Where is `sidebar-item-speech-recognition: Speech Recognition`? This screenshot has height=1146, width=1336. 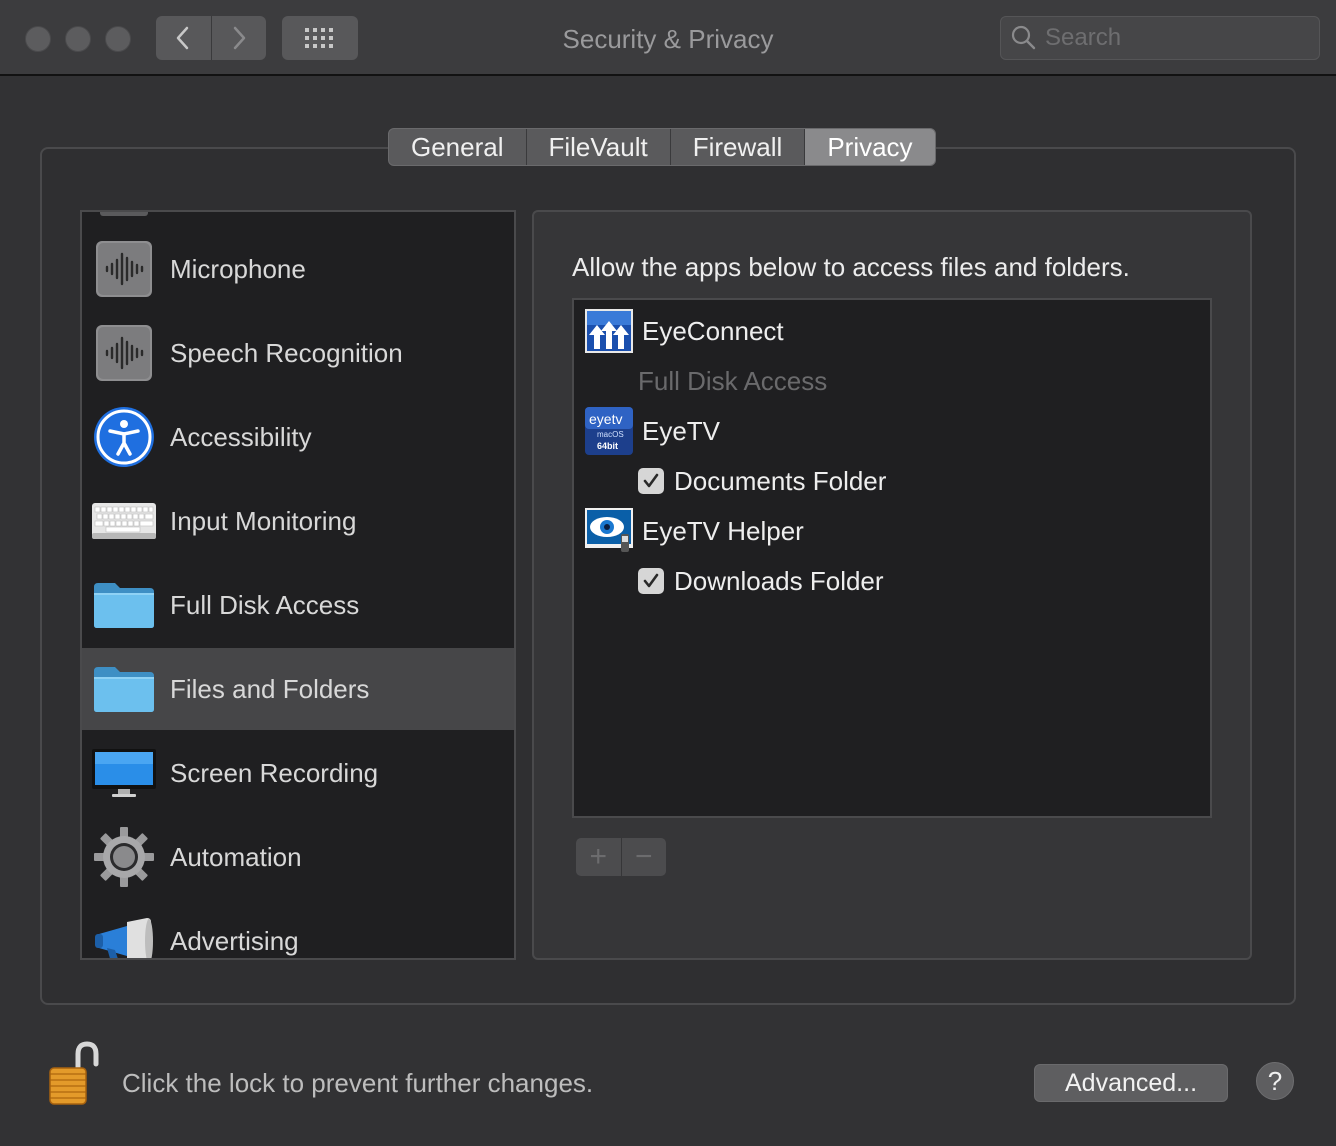 sidebar-item-speech-recognition: Speech Recognition is located at coordinates (298, 353).